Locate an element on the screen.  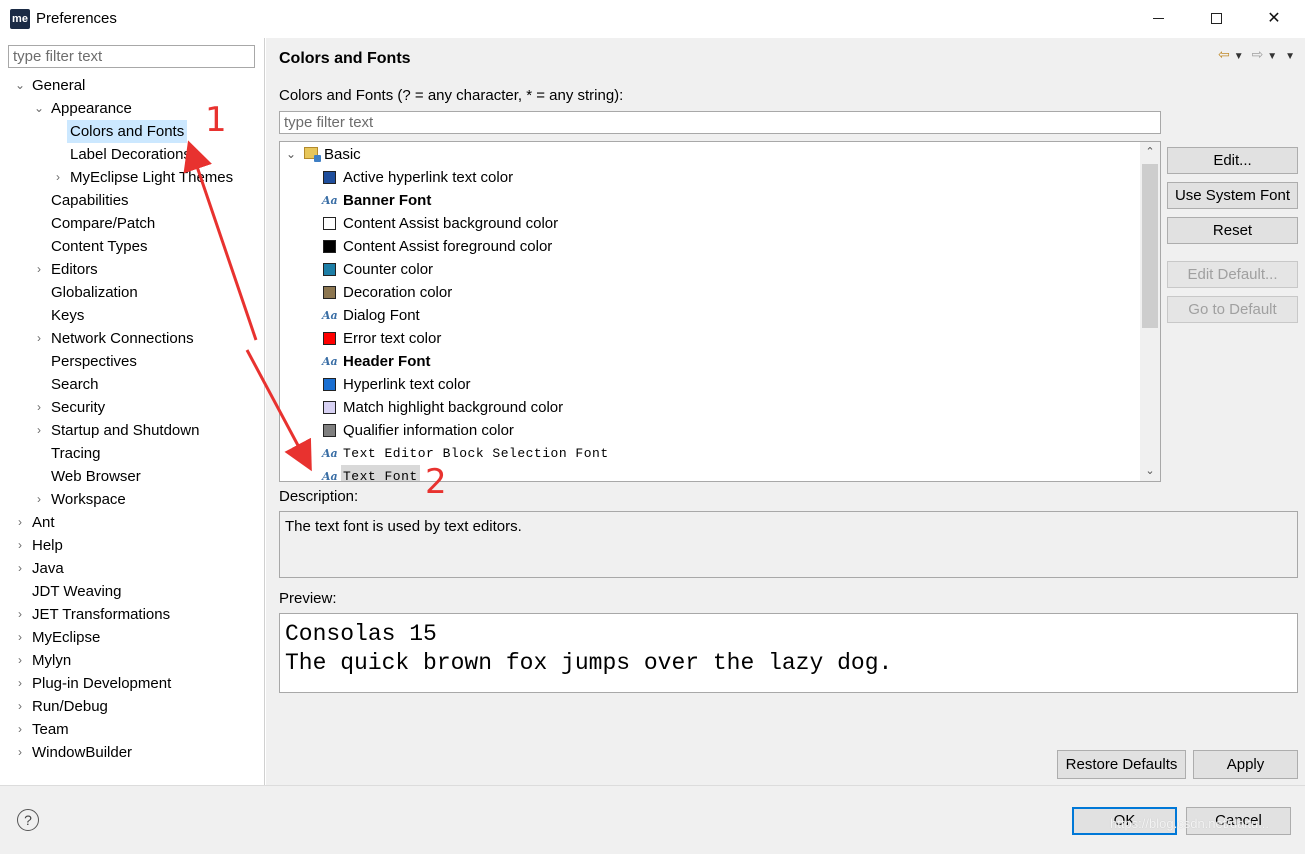
tree-item: › Startup and Shutdown is located at coordinates (132, 430).